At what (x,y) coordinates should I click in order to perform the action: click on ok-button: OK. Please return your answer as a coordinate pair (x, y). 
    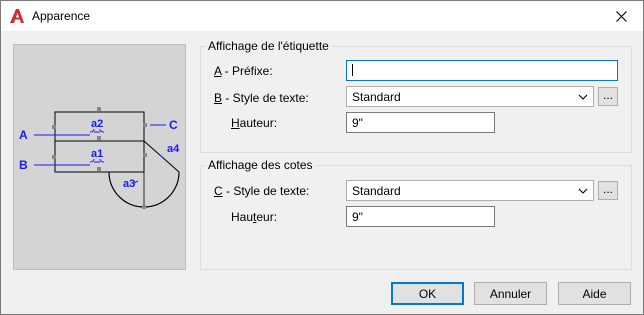
    Looking at the image, I should click on (427, 293).